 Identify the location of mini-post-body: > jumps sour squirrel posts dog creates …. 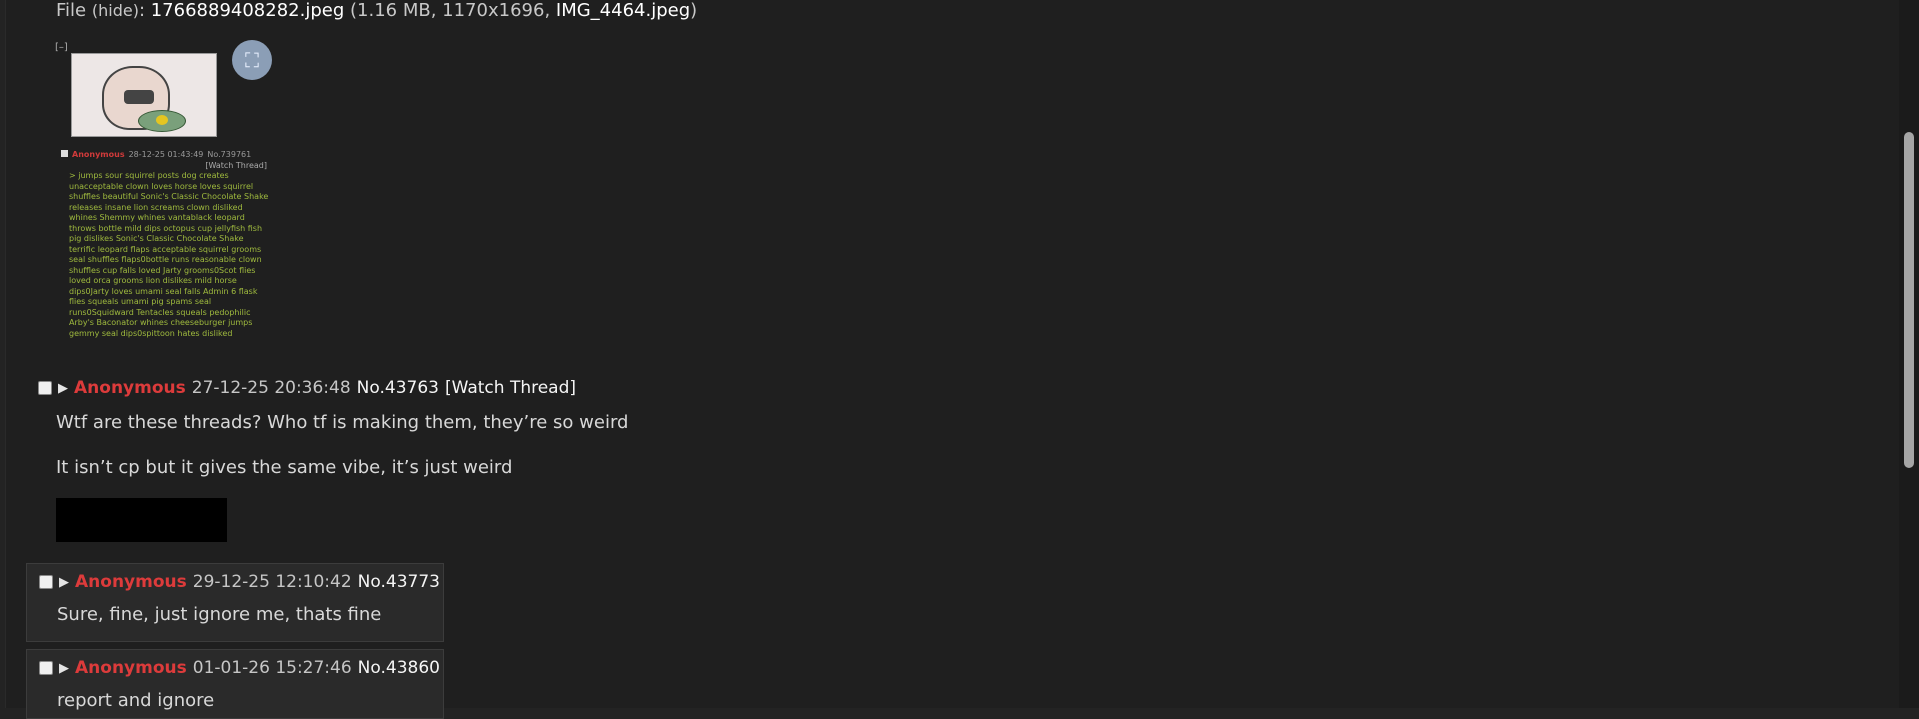
(169, 254).